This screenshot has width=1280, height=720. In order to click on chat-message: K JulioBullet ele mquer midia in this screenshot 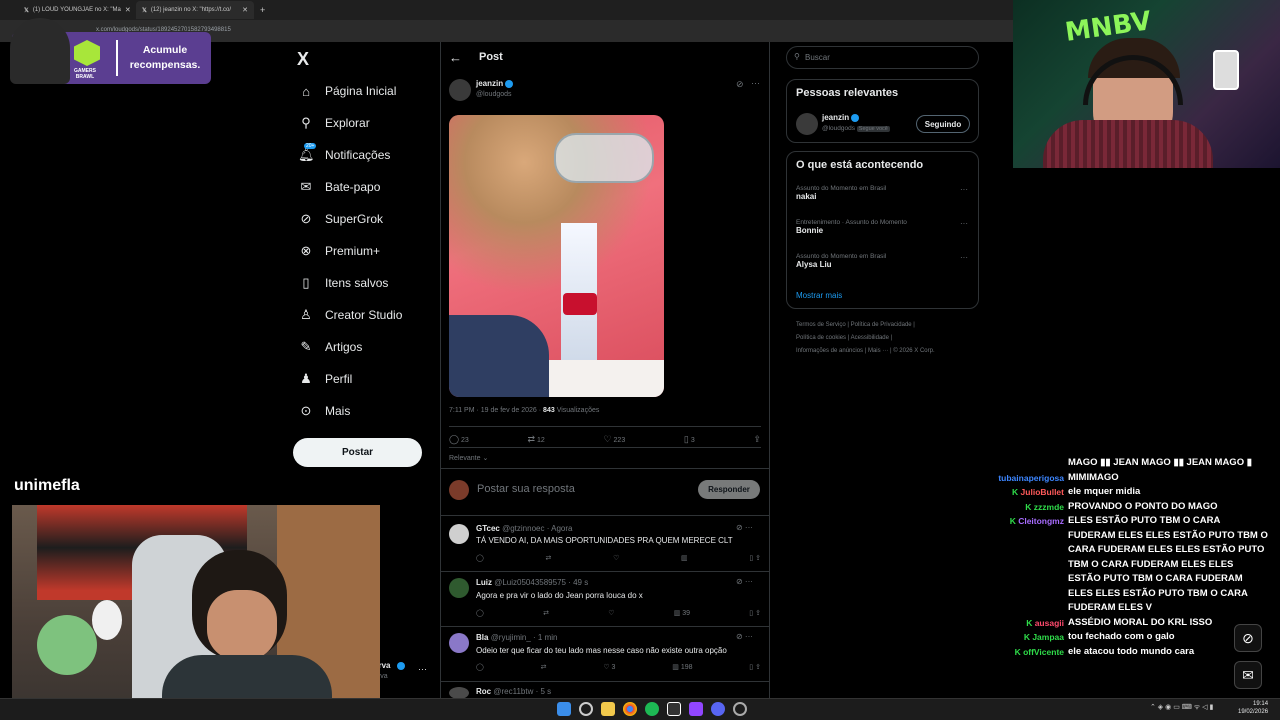, I will do `click(1130, 492)`.